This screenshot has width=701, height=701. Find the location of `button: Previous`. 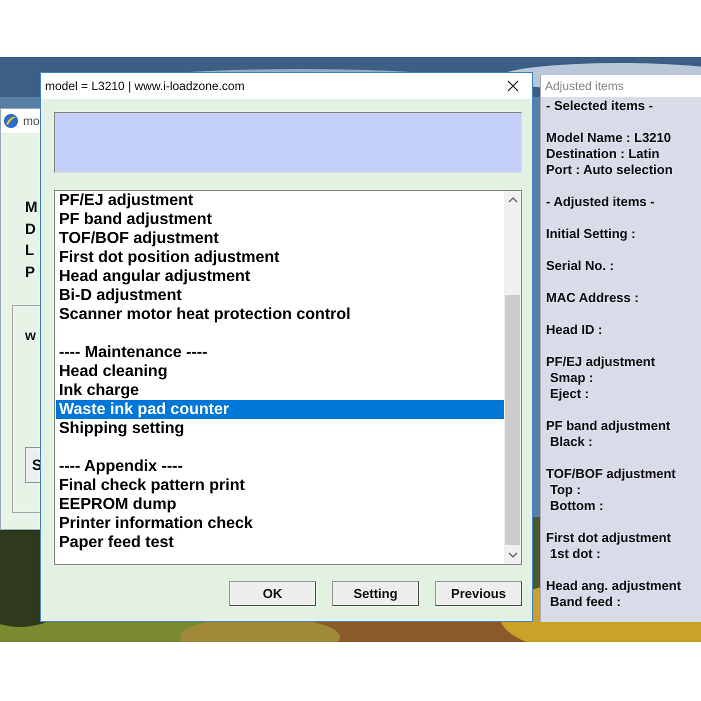

button: Previous is located at coordinates (478, 593).